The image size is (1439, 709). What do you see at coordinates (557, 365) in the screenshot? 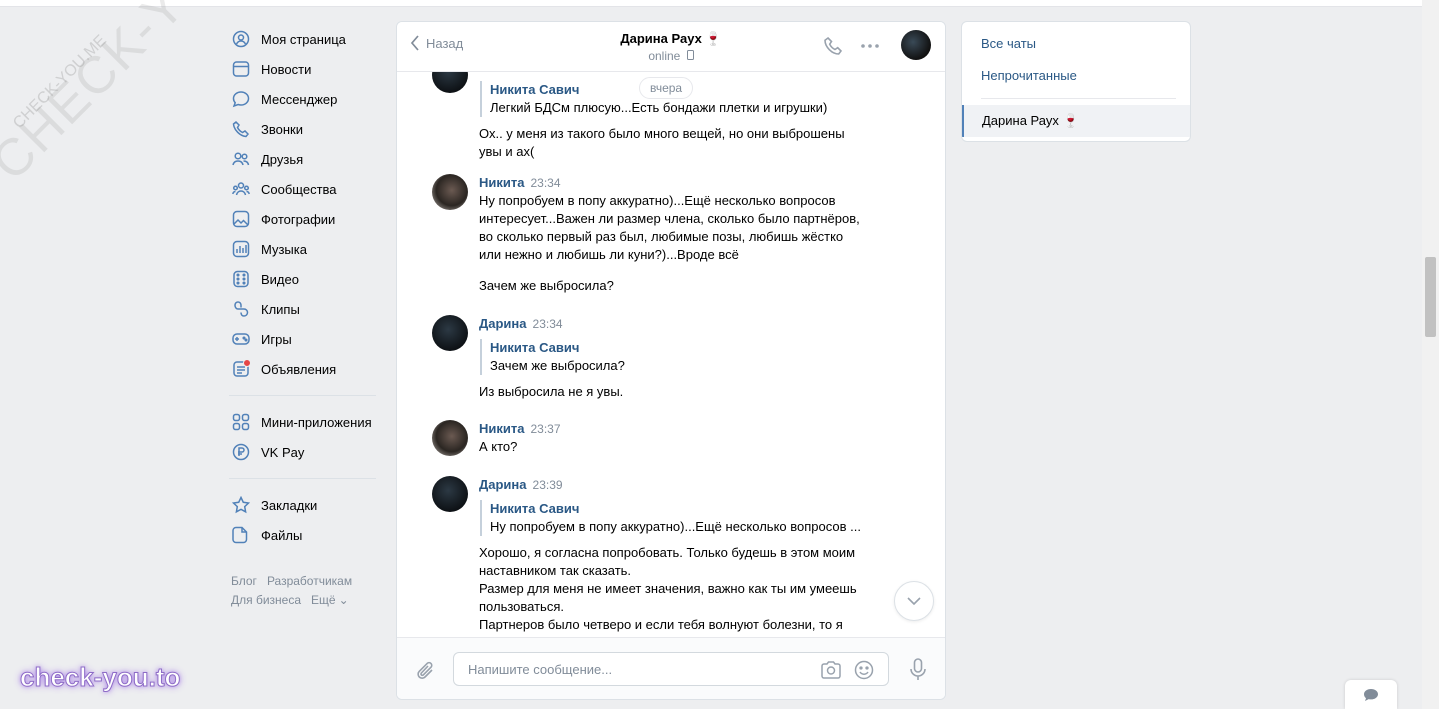
I see `quote-text: Зачем же выбросила?` at bounding box center [557, 365].